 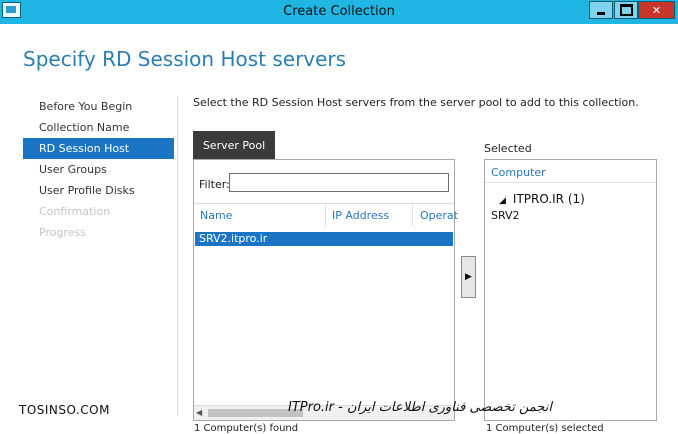 What do you see at coordinates (98, 148) in the screenshot?
I see `nav-item-rd-session-host: RD Session Host` at bounding box center [98, 148].